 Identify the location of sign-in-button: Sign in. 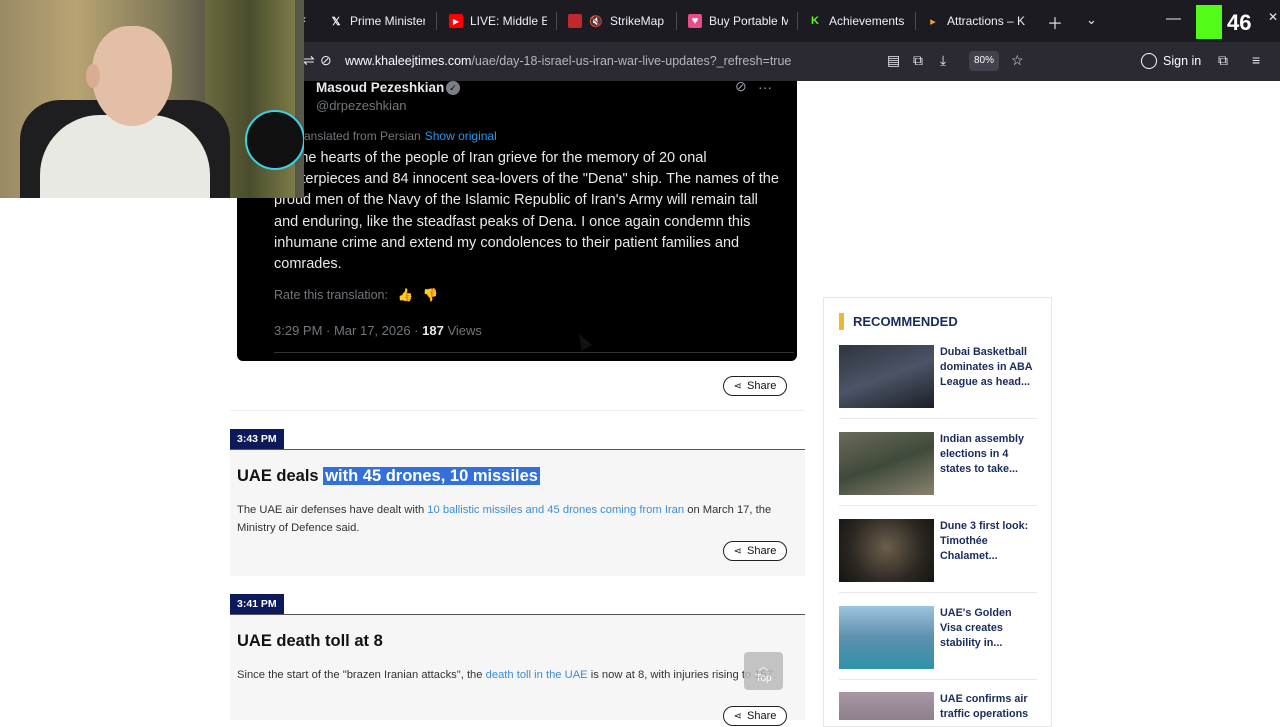
(1171, 61).